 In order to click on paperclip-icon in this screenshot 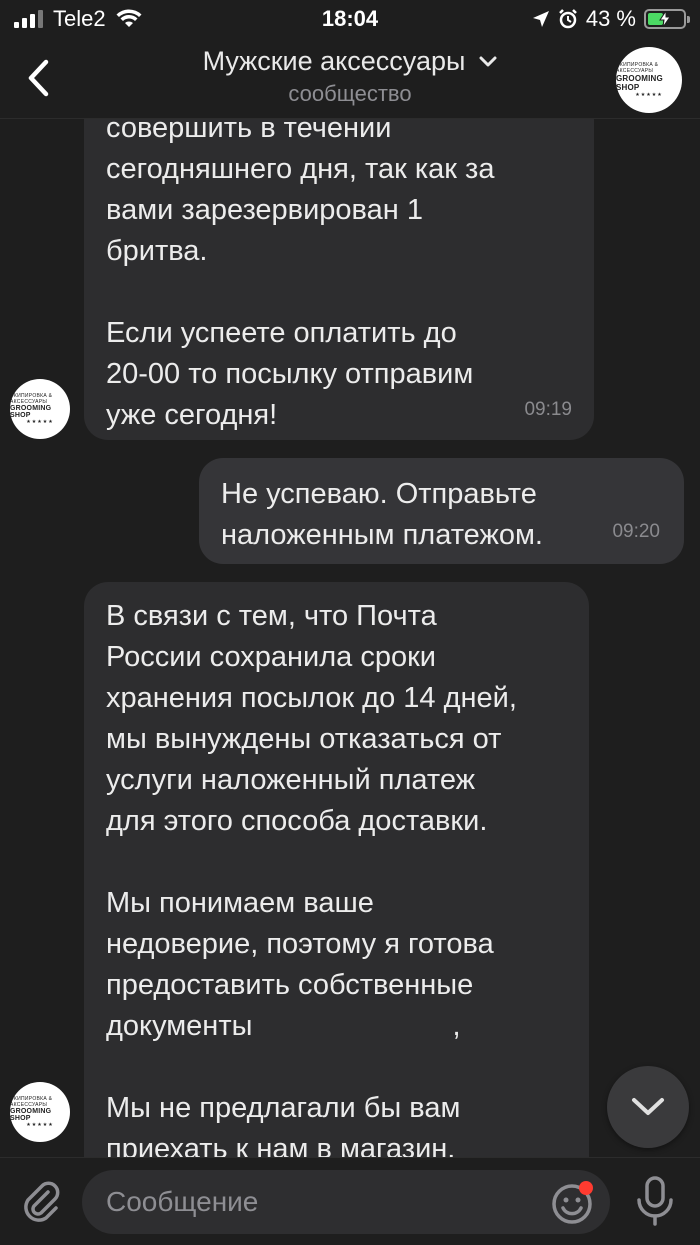, I will do `click(42, 1201)`.